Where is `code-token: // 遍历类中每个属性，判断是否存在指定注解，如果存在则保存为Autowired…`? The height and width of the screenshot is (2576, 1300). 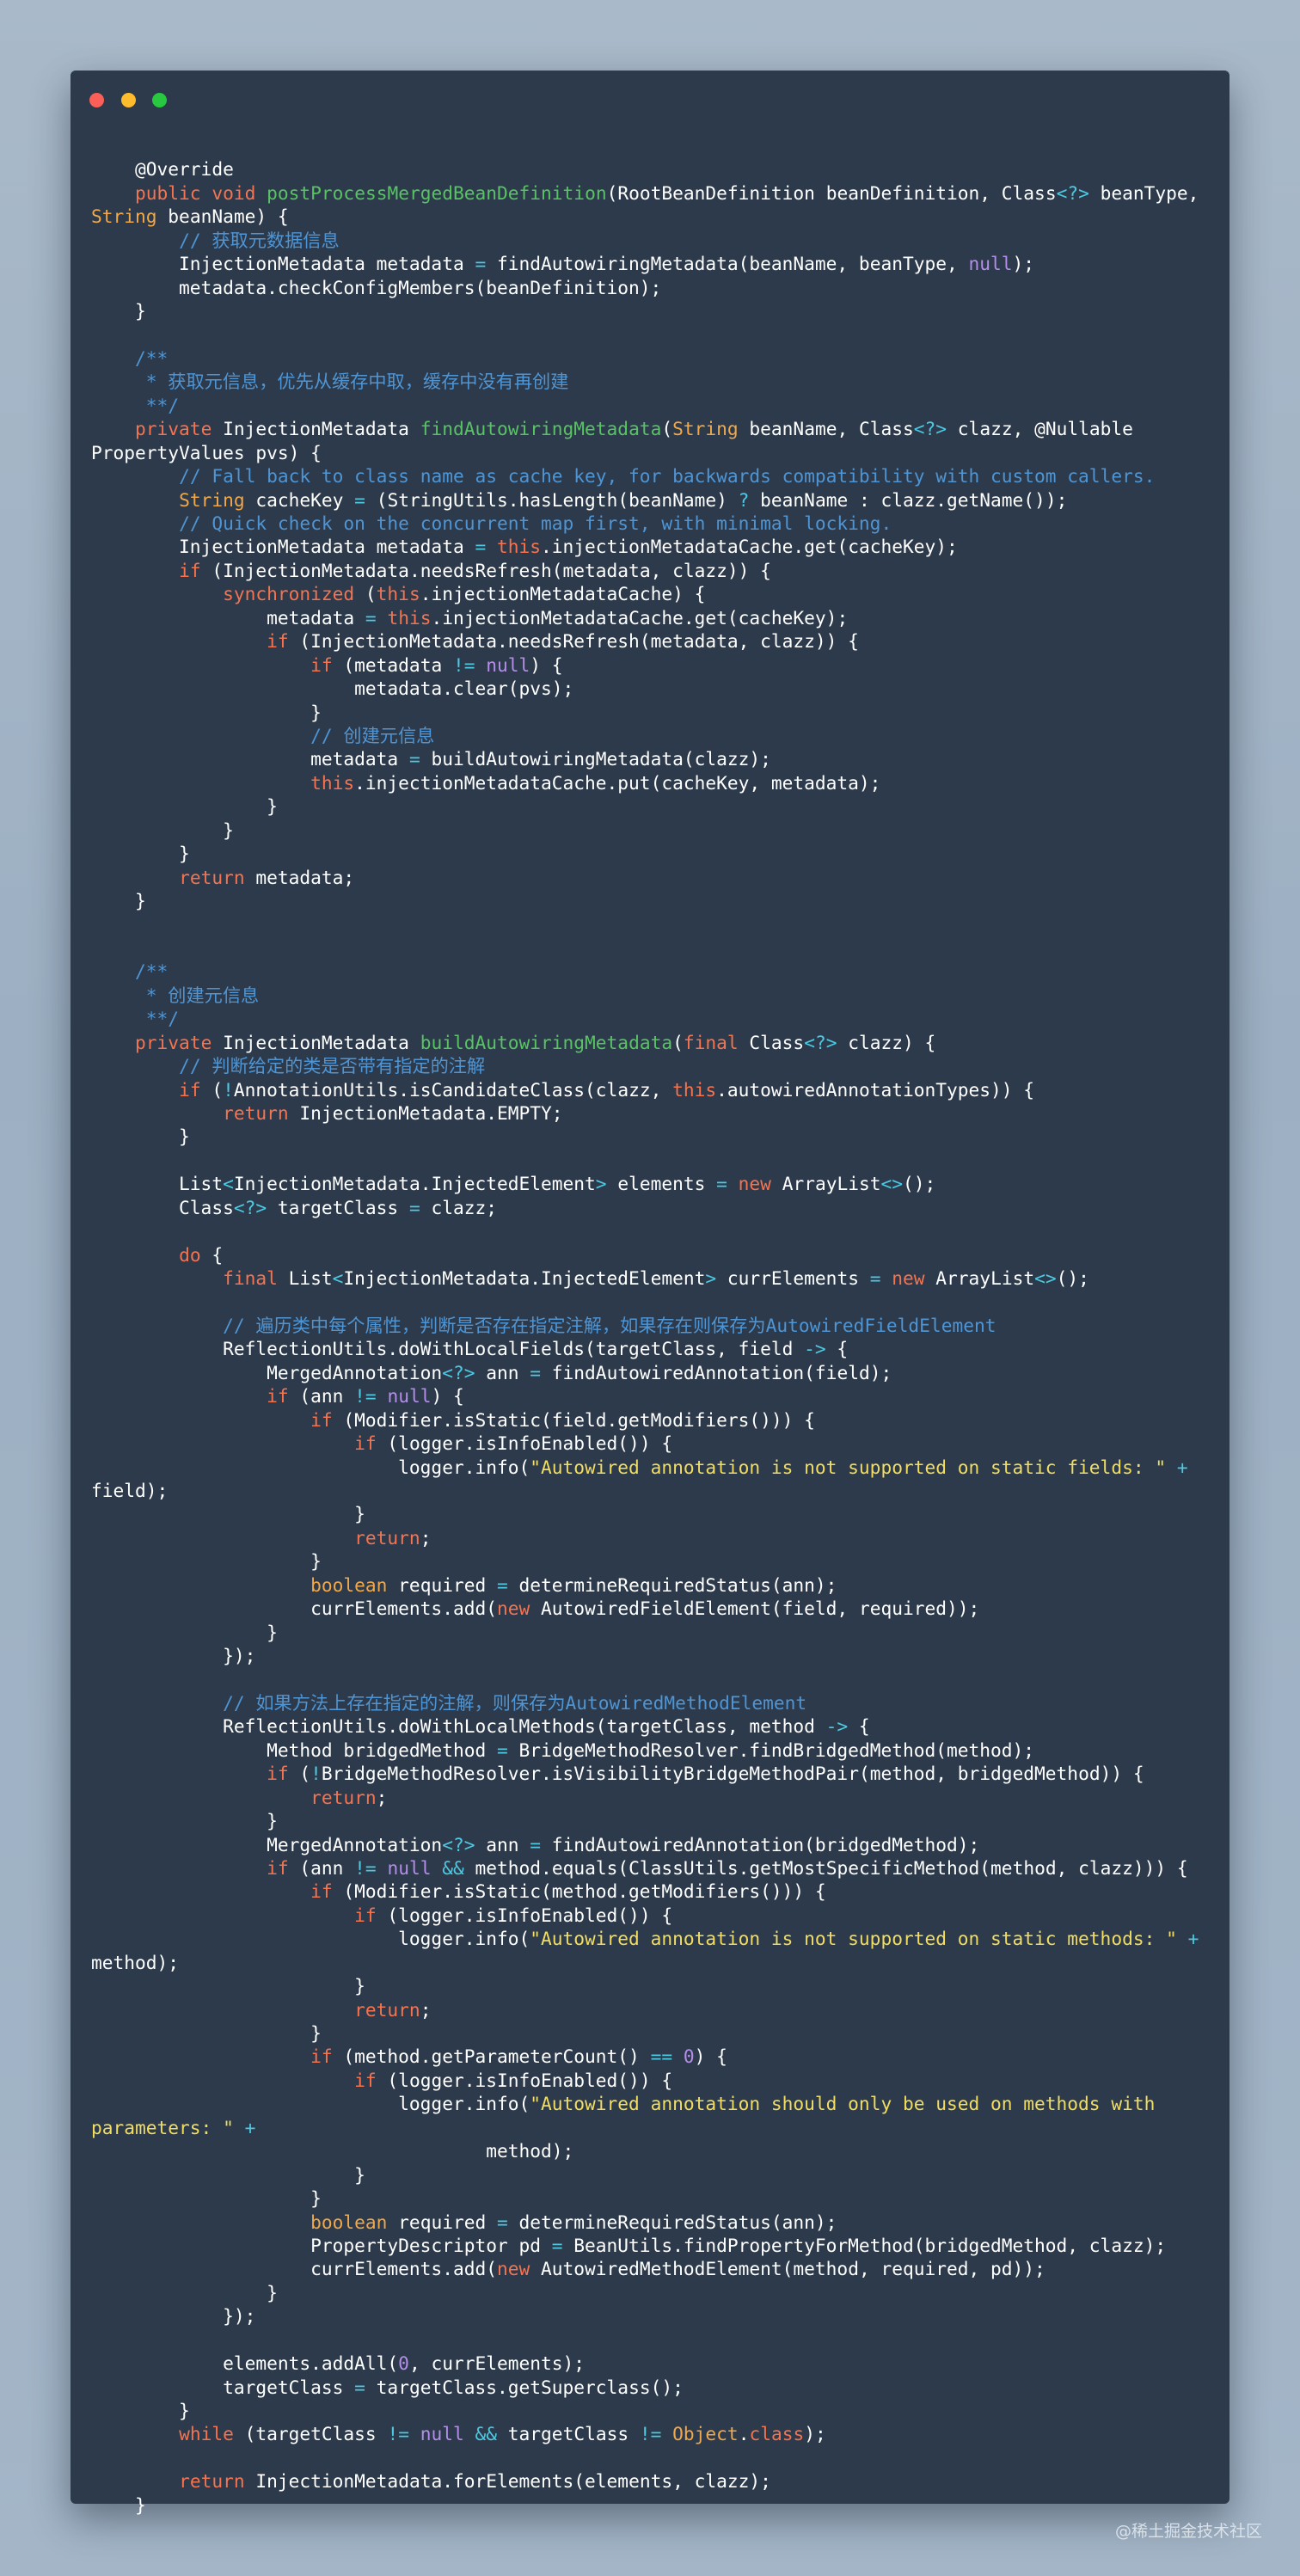
code-token: // 遍历类中每个属性，判断是否存在指定注解，如果存在则保存为Autowired… is located at coordinates (609, 1325).